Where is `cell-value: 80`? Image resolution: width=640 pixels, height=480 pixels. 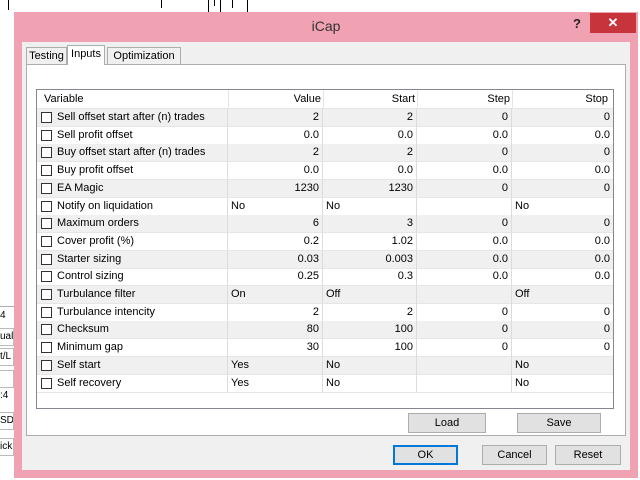 cell-value: 80 is located at coordinates (275, 330).